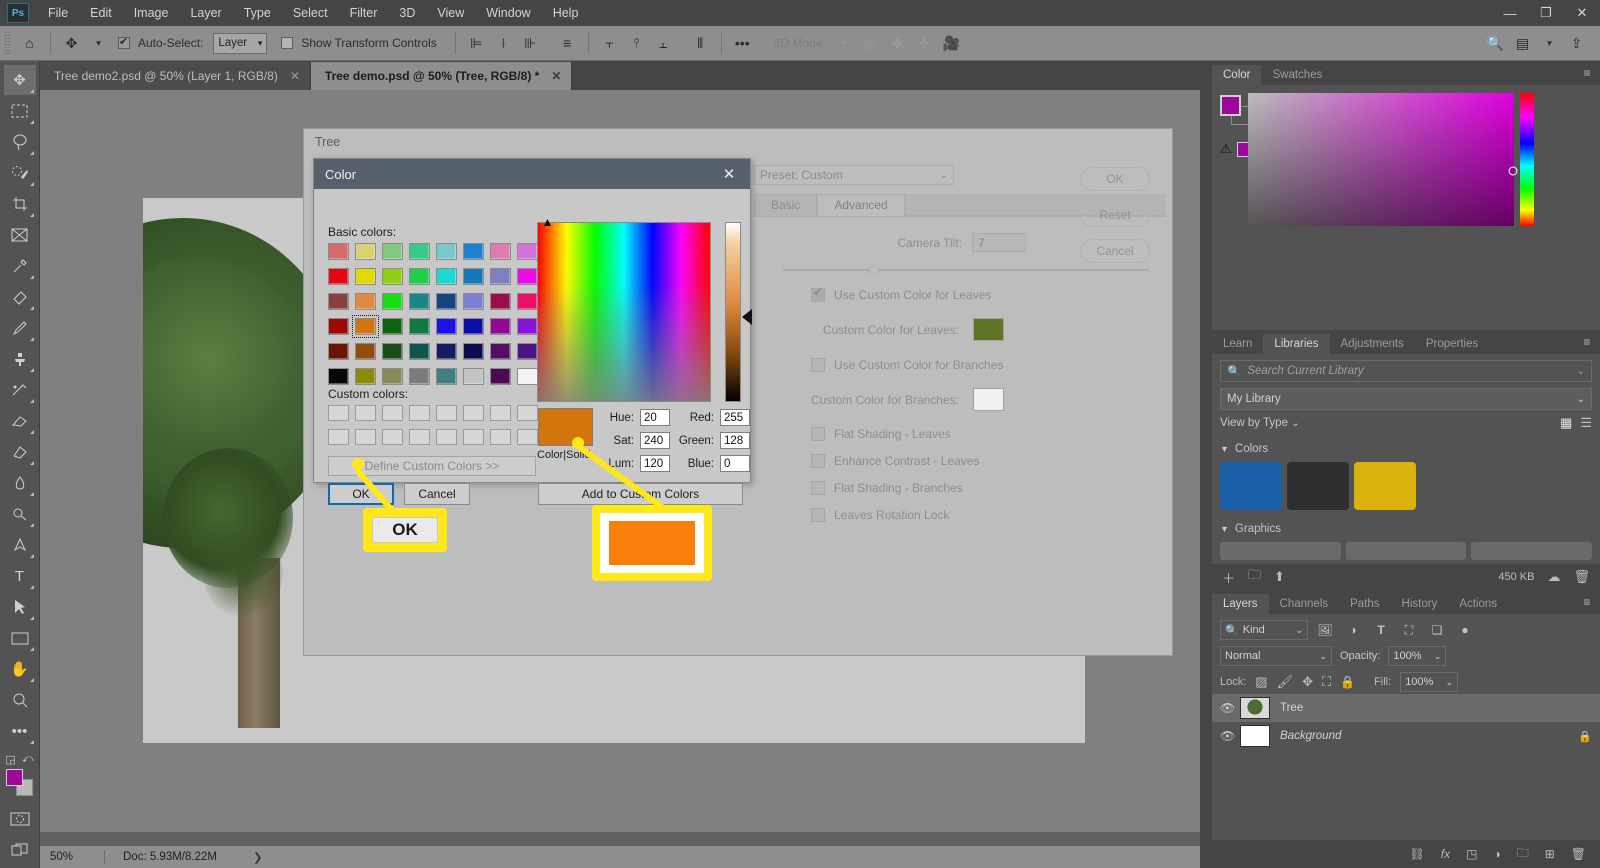  Describe the element at coordinates (508, 13) in the screenshot. I see `menu-window: Window` at that location.